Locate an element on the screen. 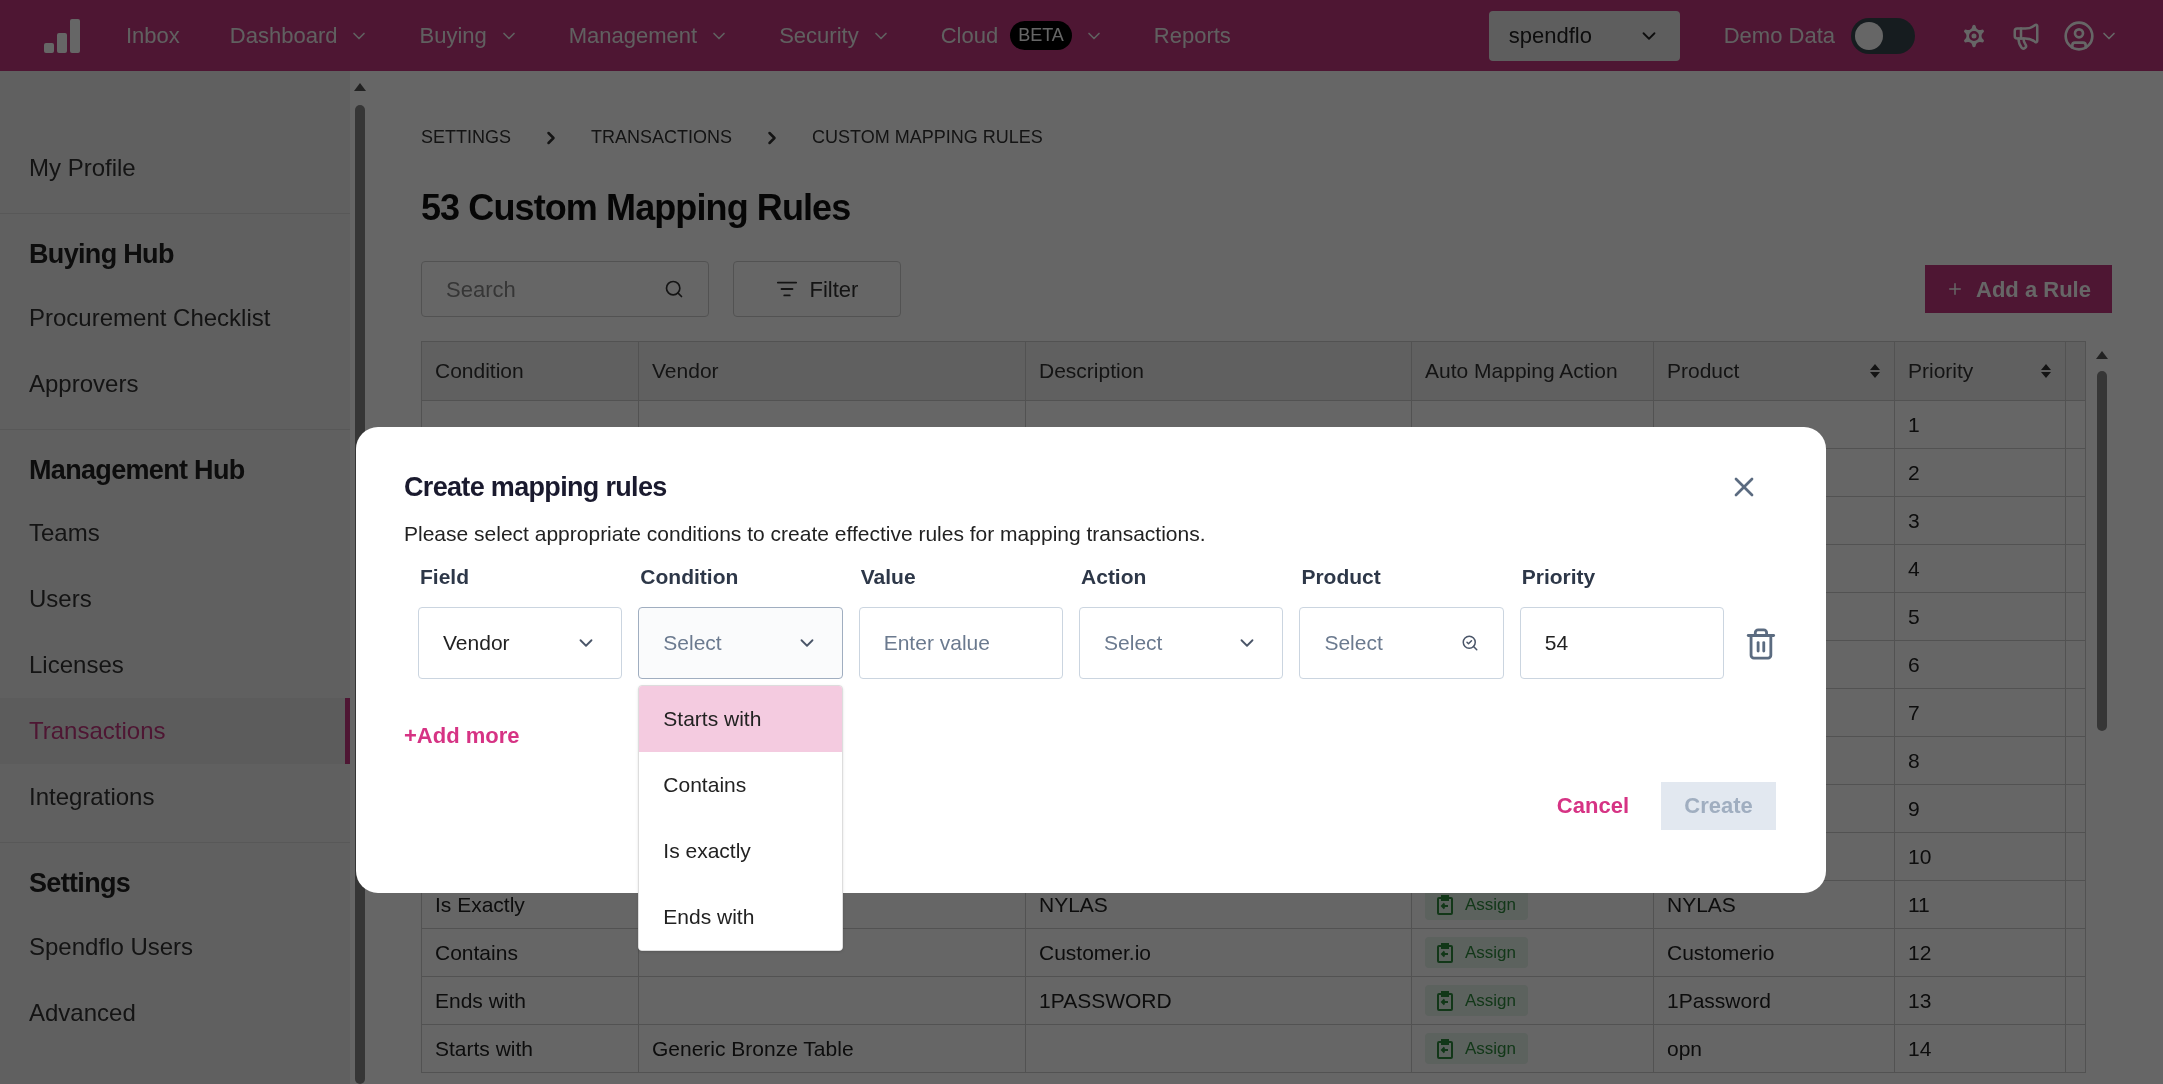  user-avatar-icon is located at coordinates (2079, 35).